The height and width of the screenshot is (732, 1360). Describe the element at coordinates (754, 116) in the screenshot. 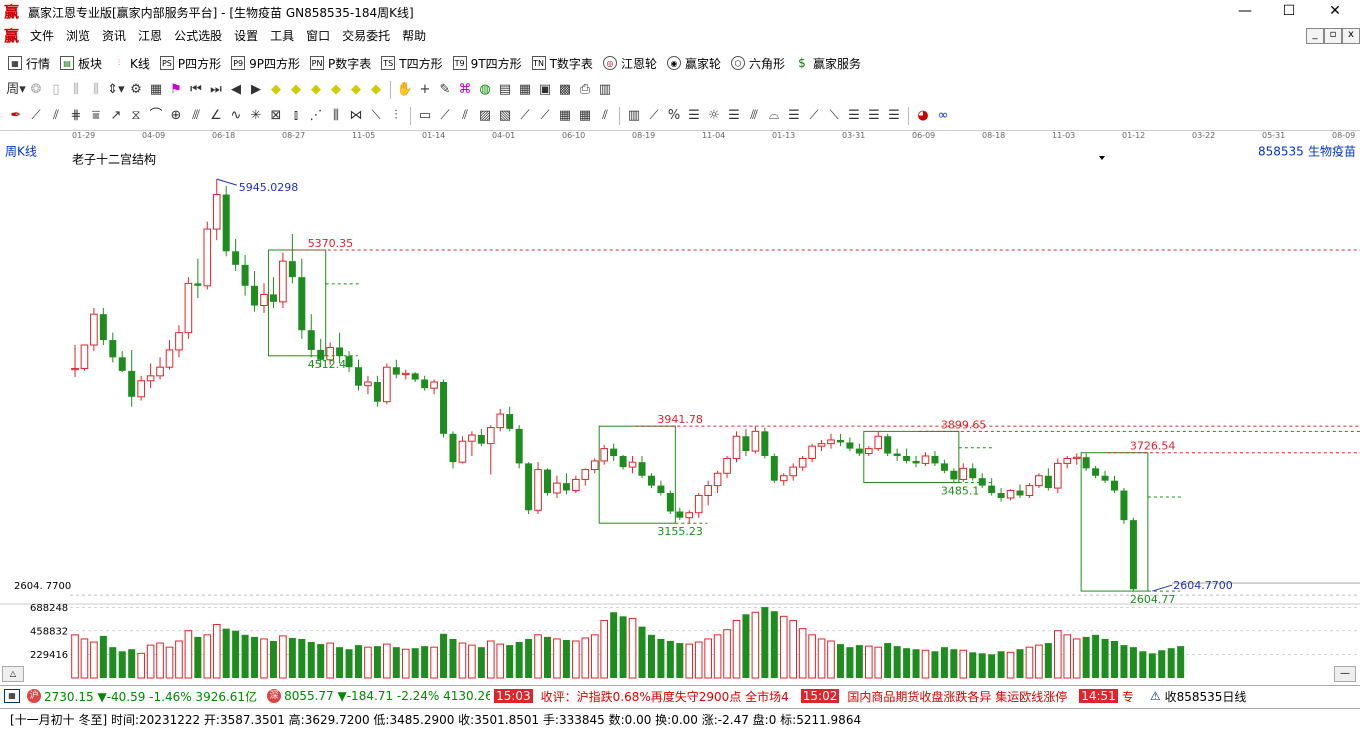

I see `fib-fan-icon: ⫻` at that location.